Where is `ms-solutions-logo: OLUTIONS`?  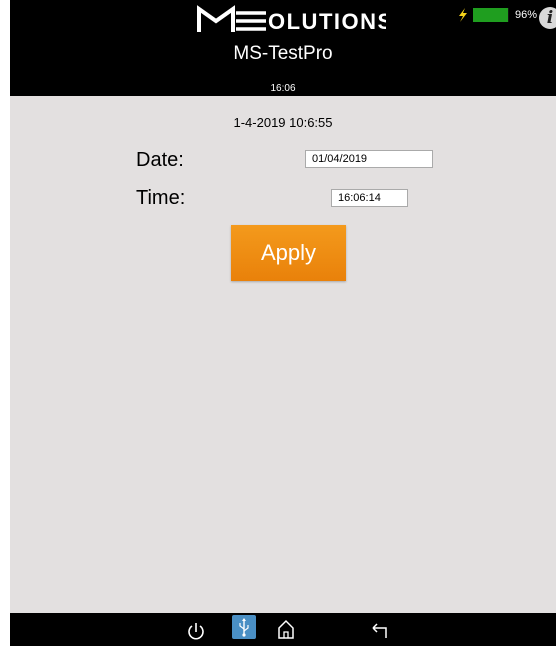
ms-solutions-logo: OLUTIONS is located at coordinates (291, 20).